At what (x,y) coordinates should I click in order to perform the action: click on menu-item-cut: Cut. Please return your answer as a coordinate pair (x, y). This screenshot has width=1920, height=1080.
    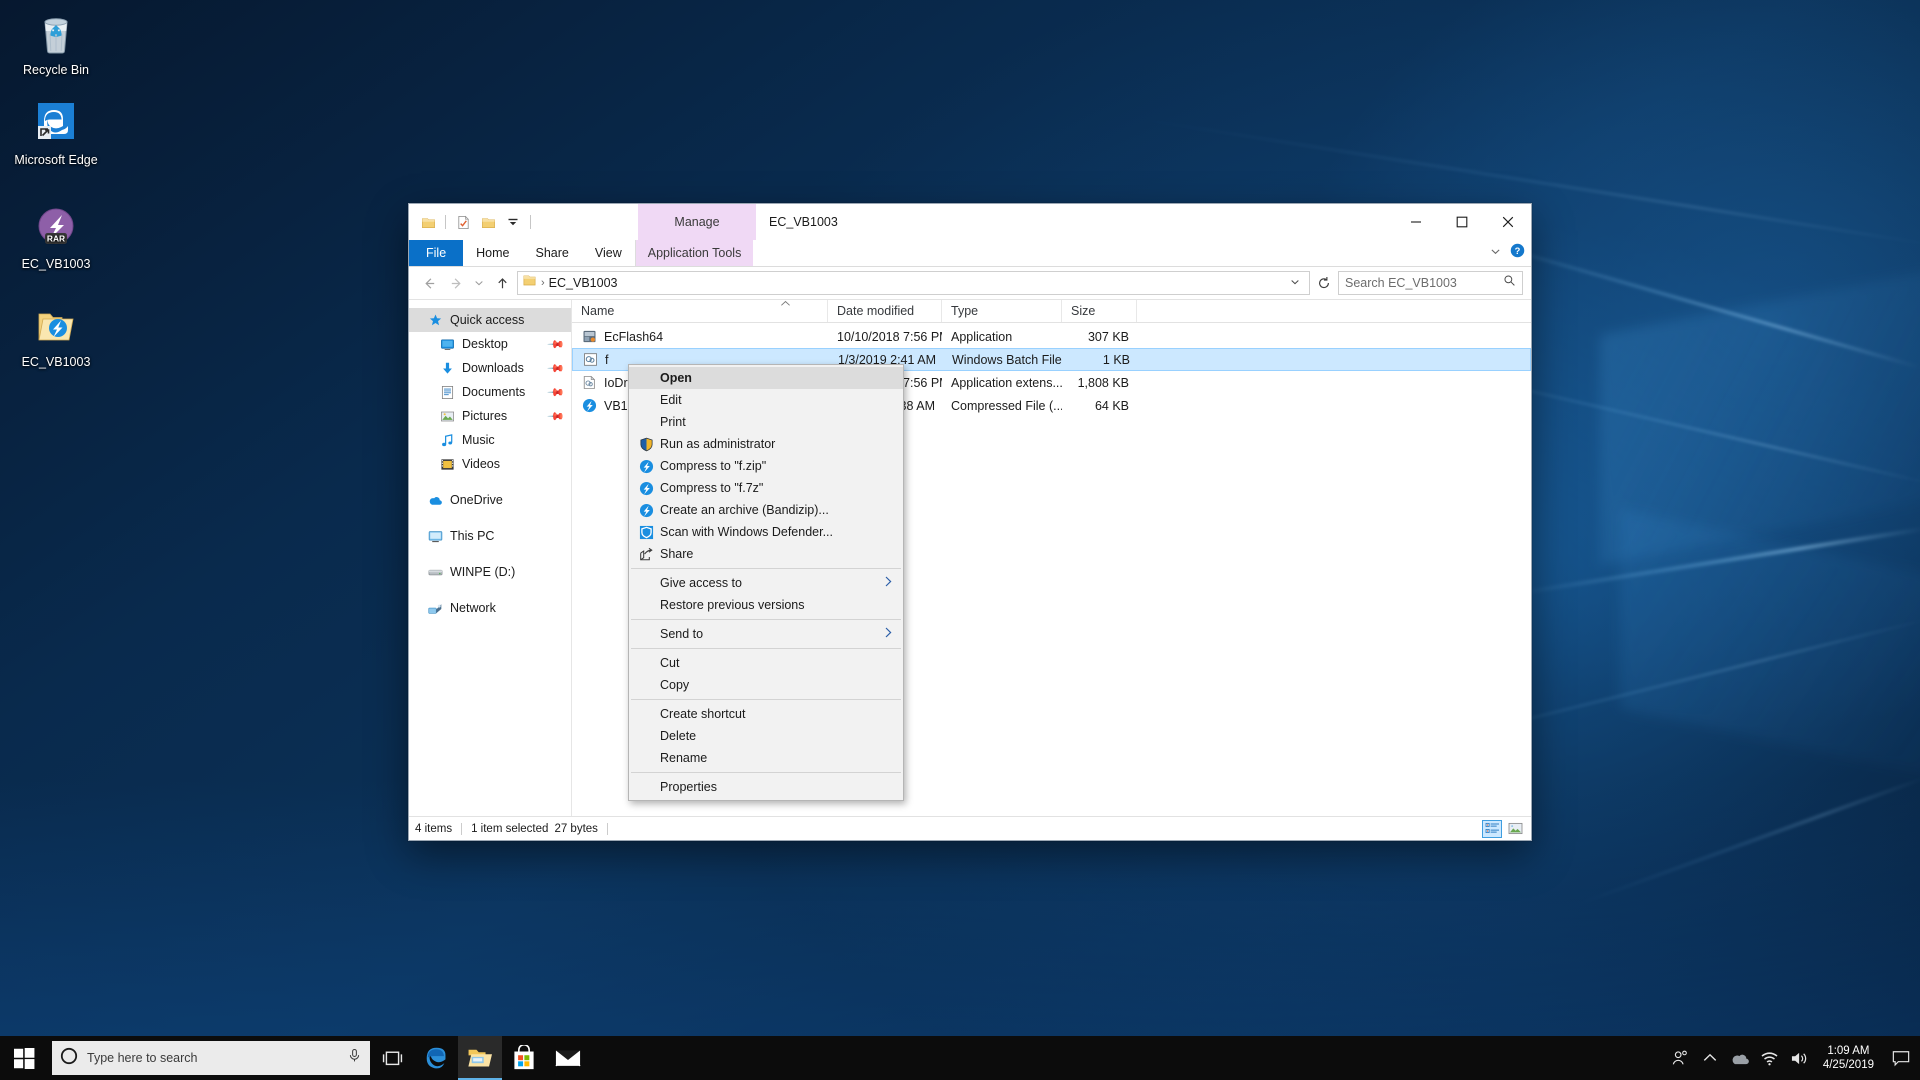
    Looking at the image, I should click on (766, 663).